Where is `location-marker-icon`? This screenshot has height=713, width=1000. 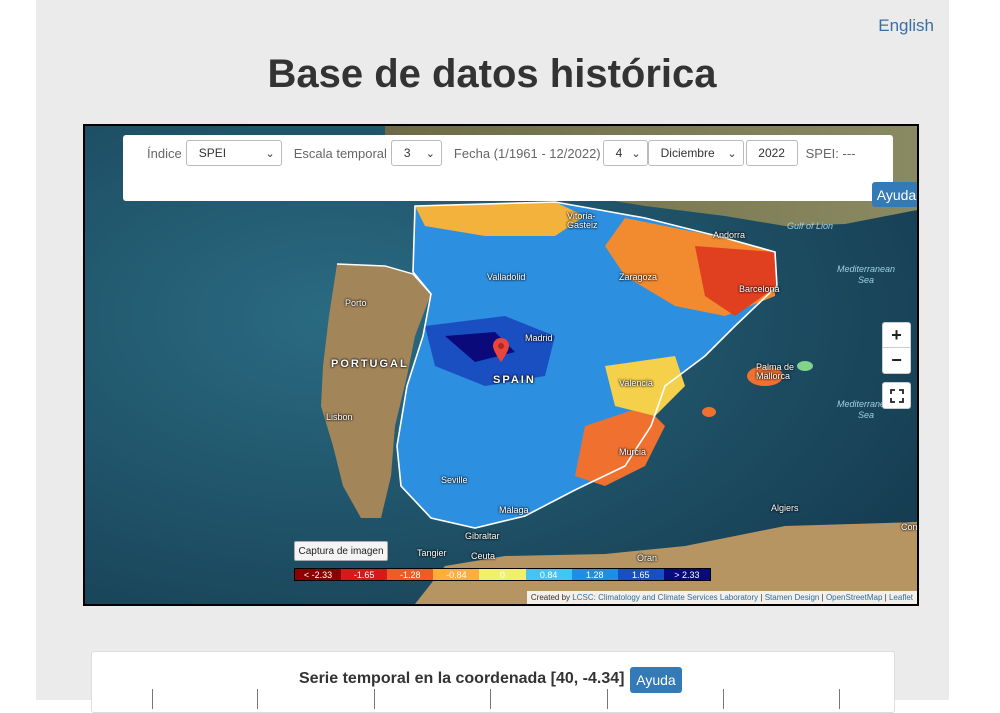
location-marker-icon is located at coordinates (501, 350).